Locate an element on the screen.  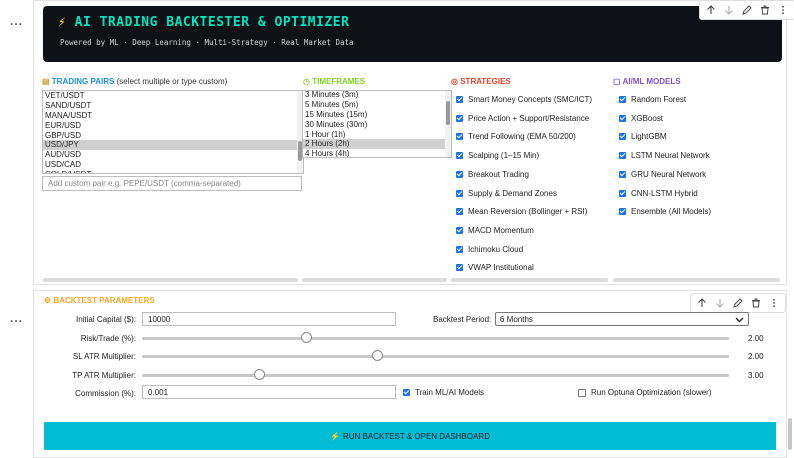
strategy-checkbox-label: MACD Momentum is located at coordinates (501, 230).